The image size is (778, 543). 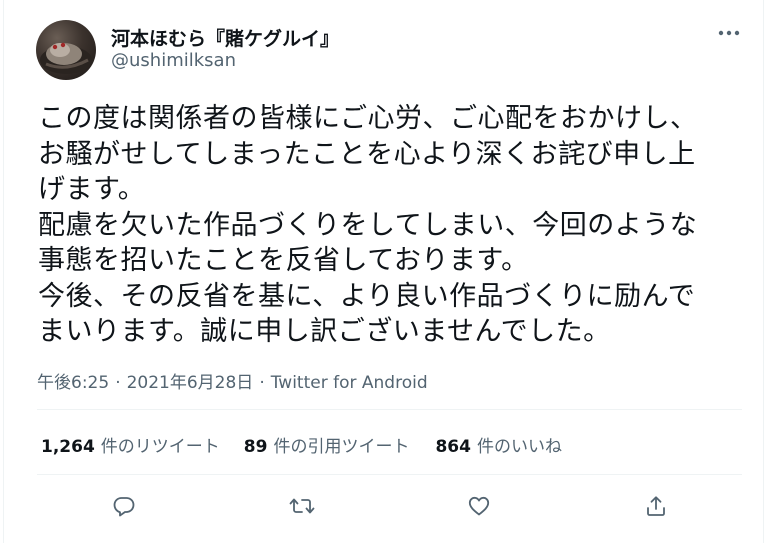 I want to click on reply-button, so click(x=124, y=506).